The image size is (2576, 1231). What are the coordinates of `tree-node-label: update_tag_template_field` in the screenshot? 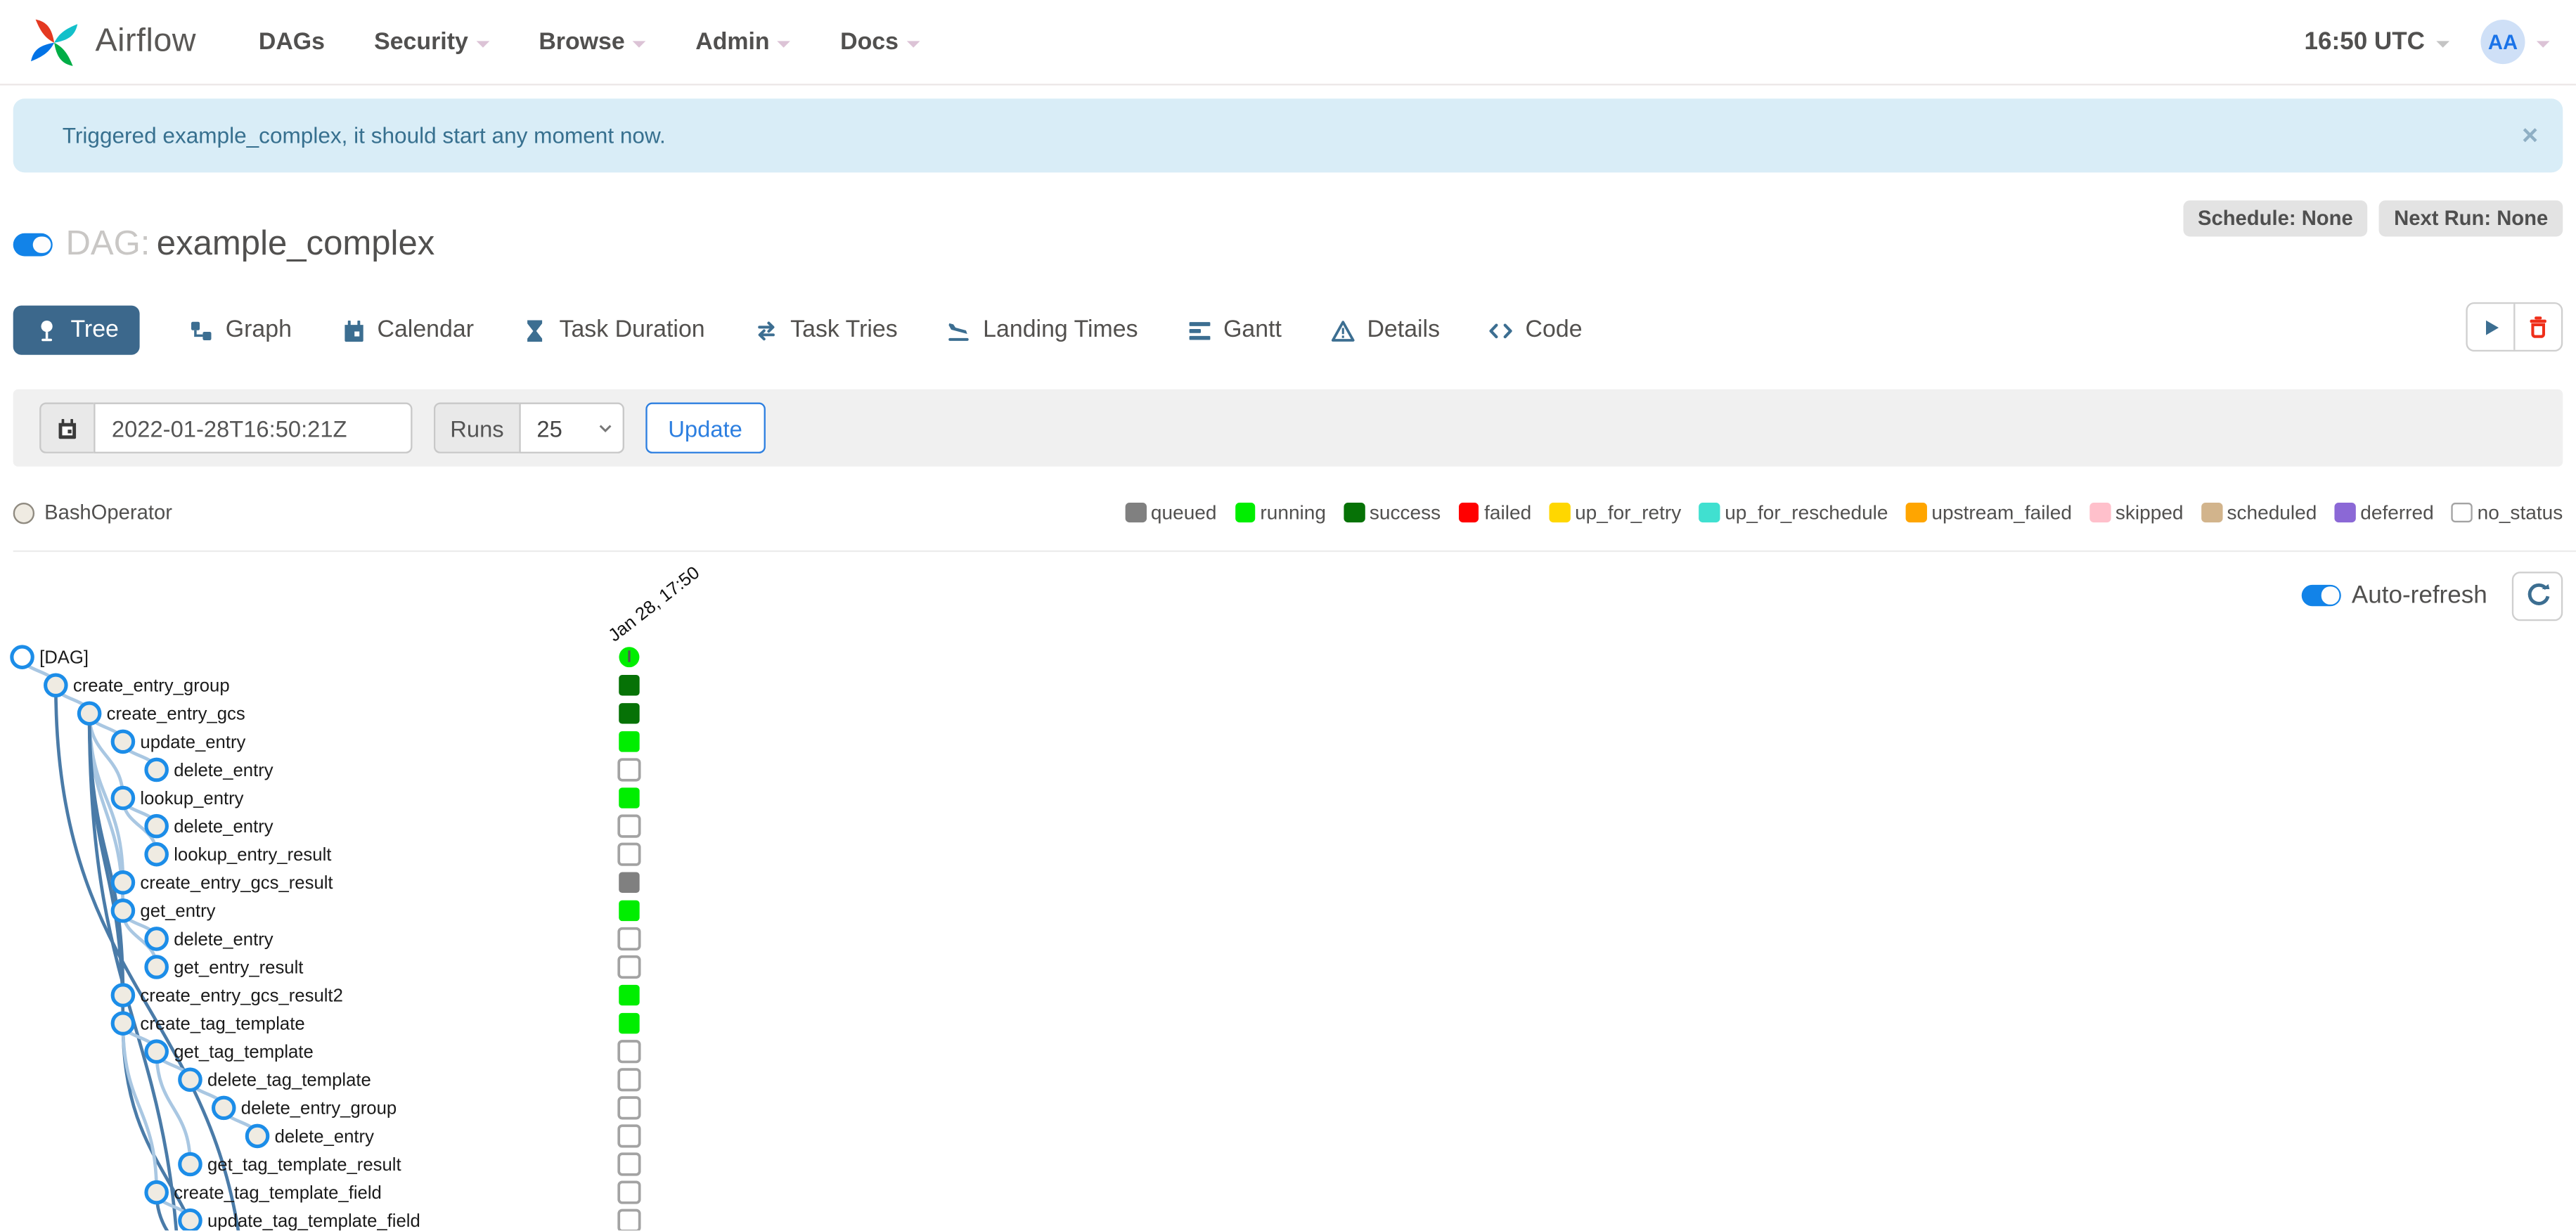 It's located at (313, 1220).